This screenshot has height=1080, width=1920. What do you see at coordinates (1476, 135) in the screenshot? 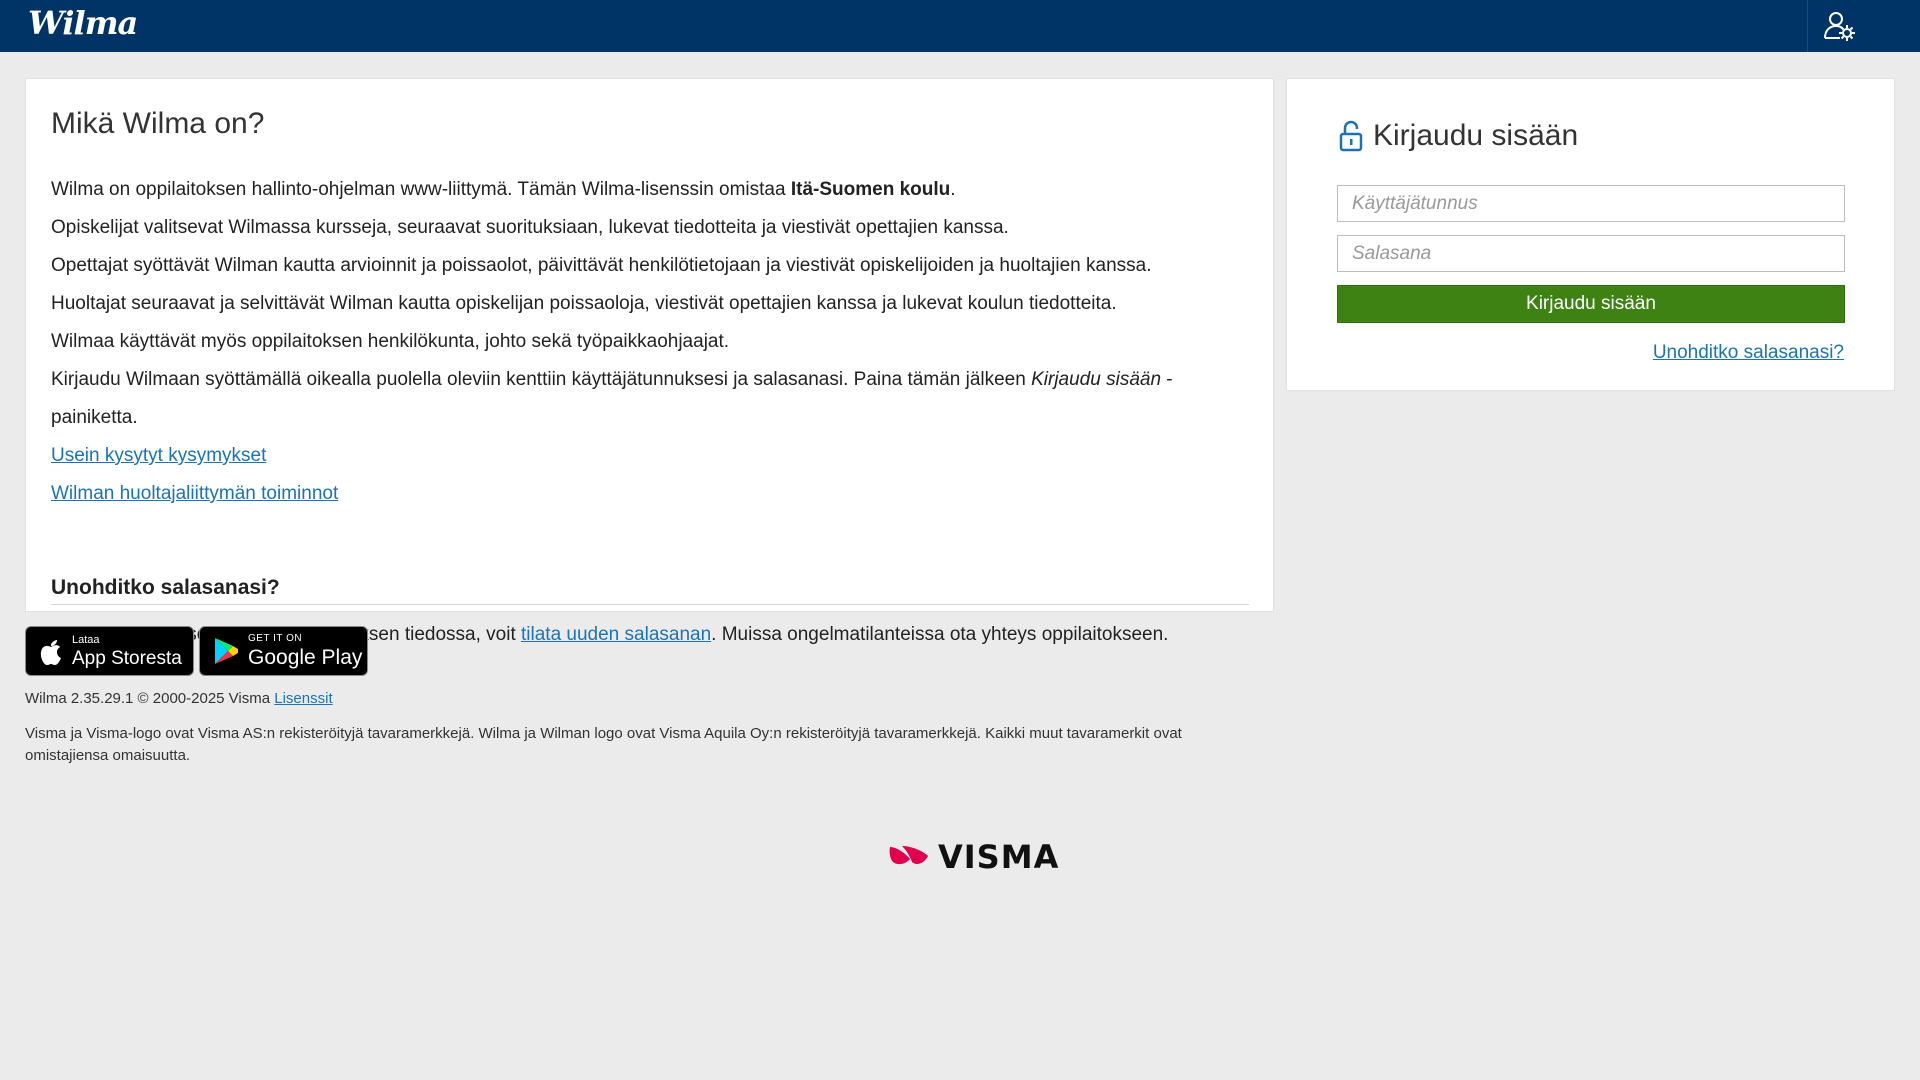
I see `login-title: Kirjaudu sisään` at bounding box center [1476, 135].